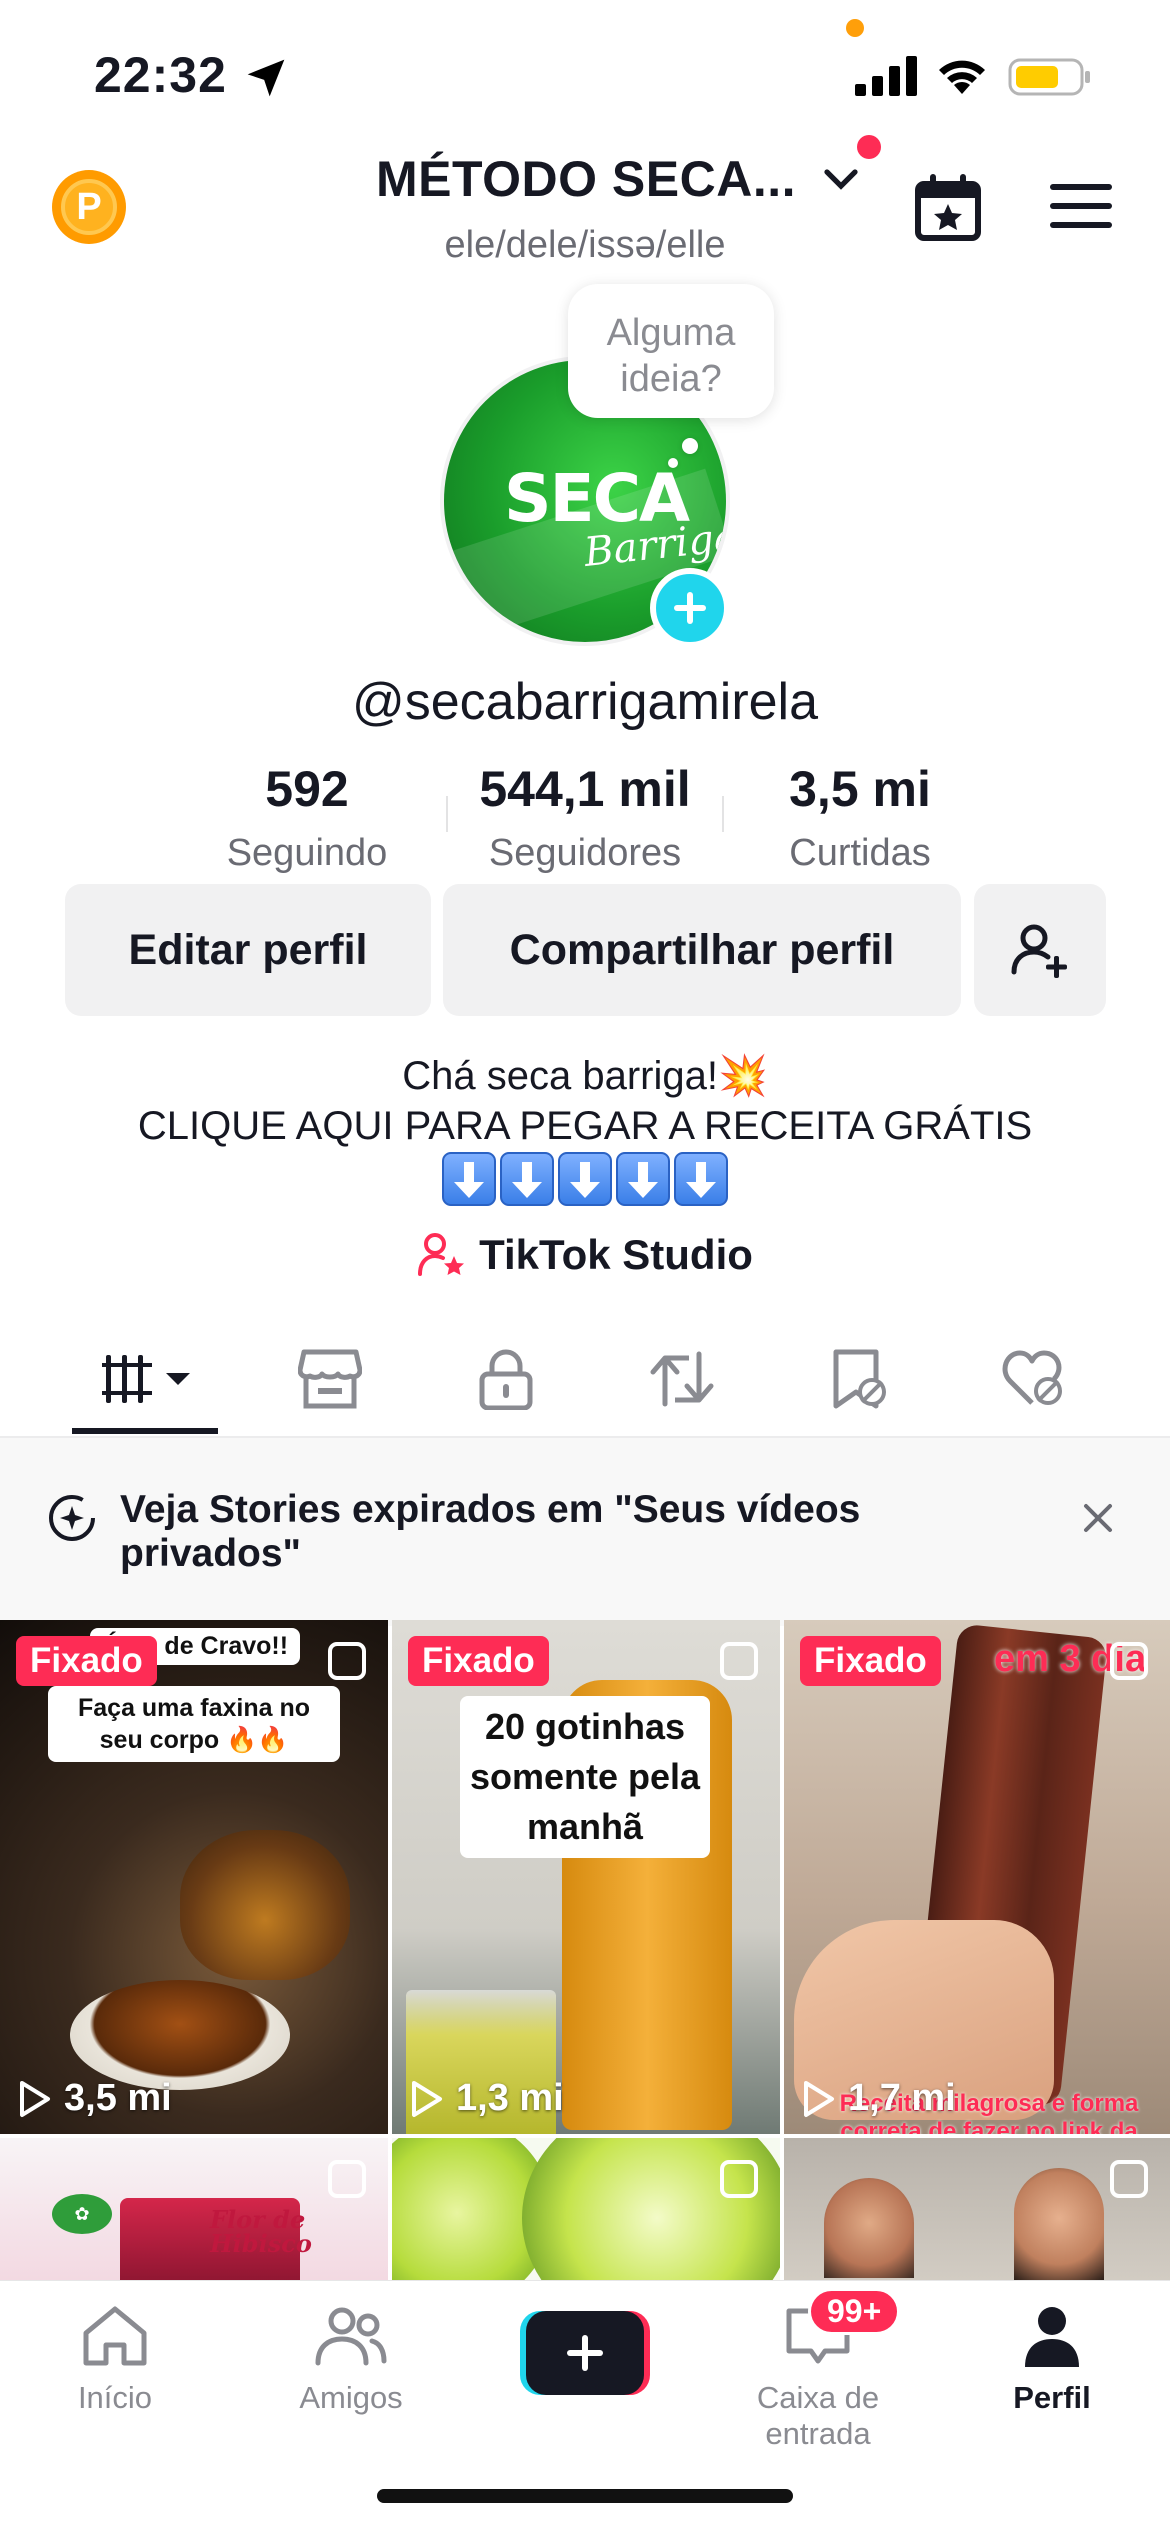 The image size is (1170, 2532). What do you see at coordinates (1052, 2337) in the screenshot?
I see `profile-icon` at bounding box center [1052, 2337].